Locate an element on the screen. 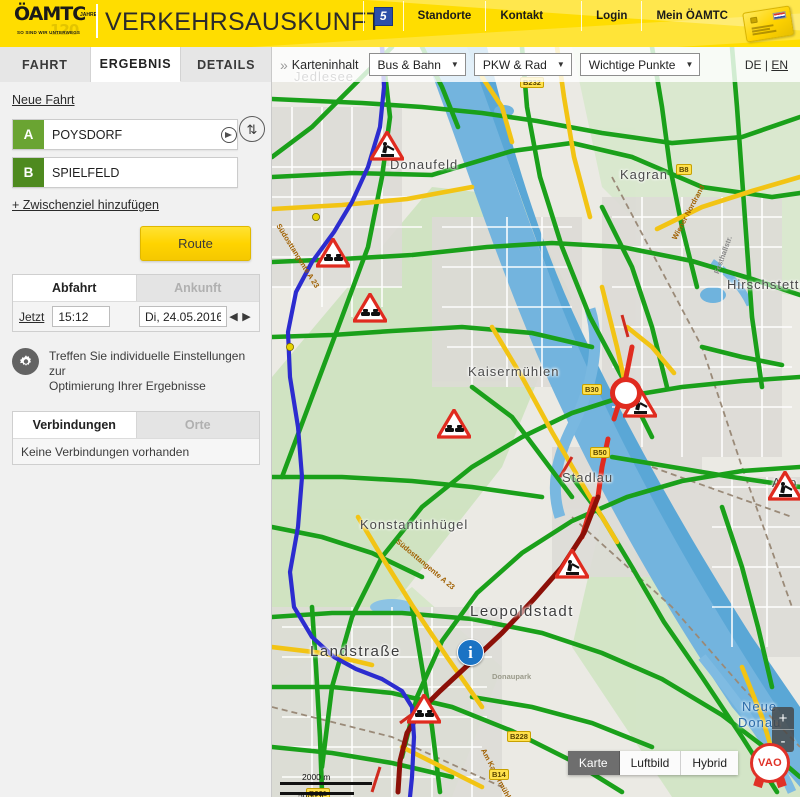 The height and width of the screenshot is (797, 800). results-tabs: Verbindungen Orte is located at coordinates (136, 425).